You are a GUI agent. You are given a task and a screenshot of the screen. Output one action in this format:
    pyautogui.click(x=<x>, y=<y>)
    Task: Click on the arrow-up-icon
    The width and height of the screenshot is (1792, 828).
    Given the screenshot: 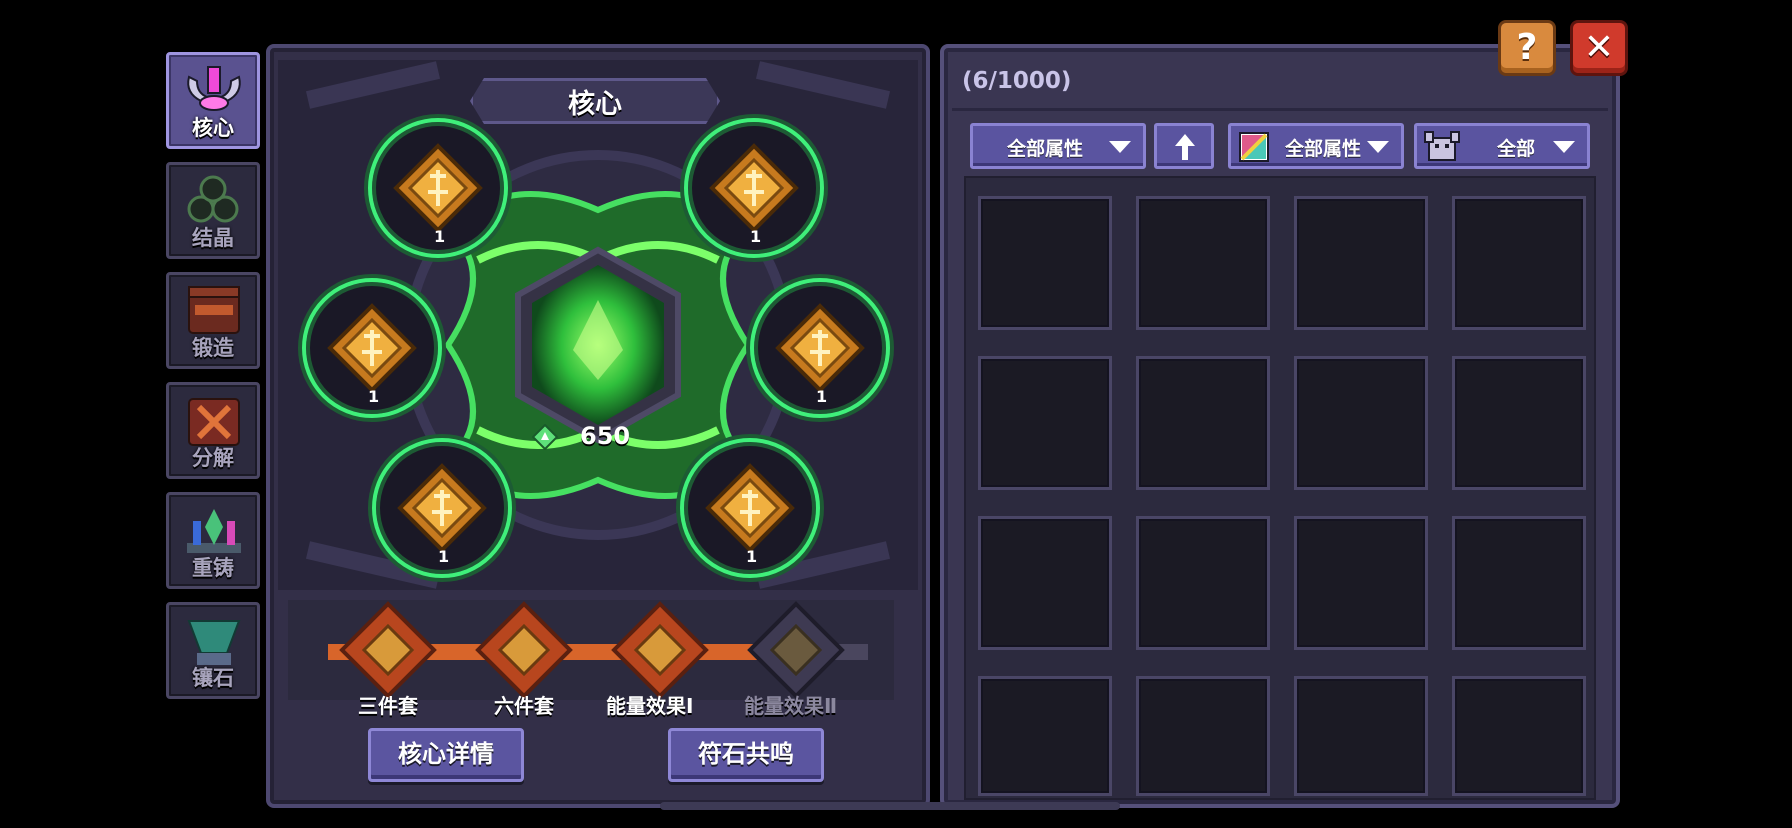 What is the action you would take?
    pyautogui.click(x=1185, y=147)
    